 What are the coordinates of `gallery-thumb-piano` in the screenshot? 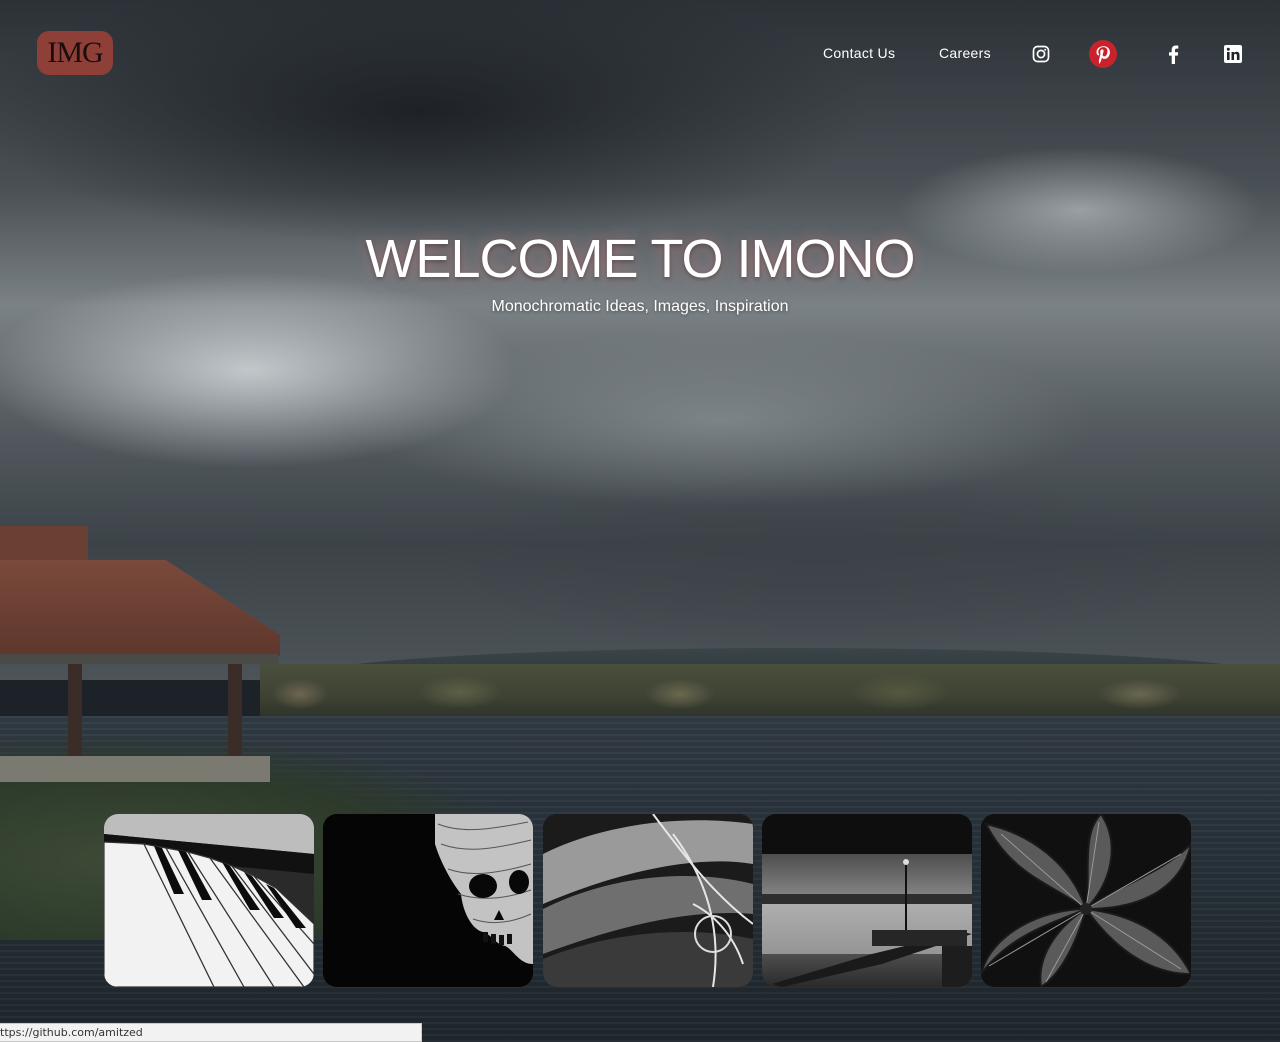 It's located at (209, 900).